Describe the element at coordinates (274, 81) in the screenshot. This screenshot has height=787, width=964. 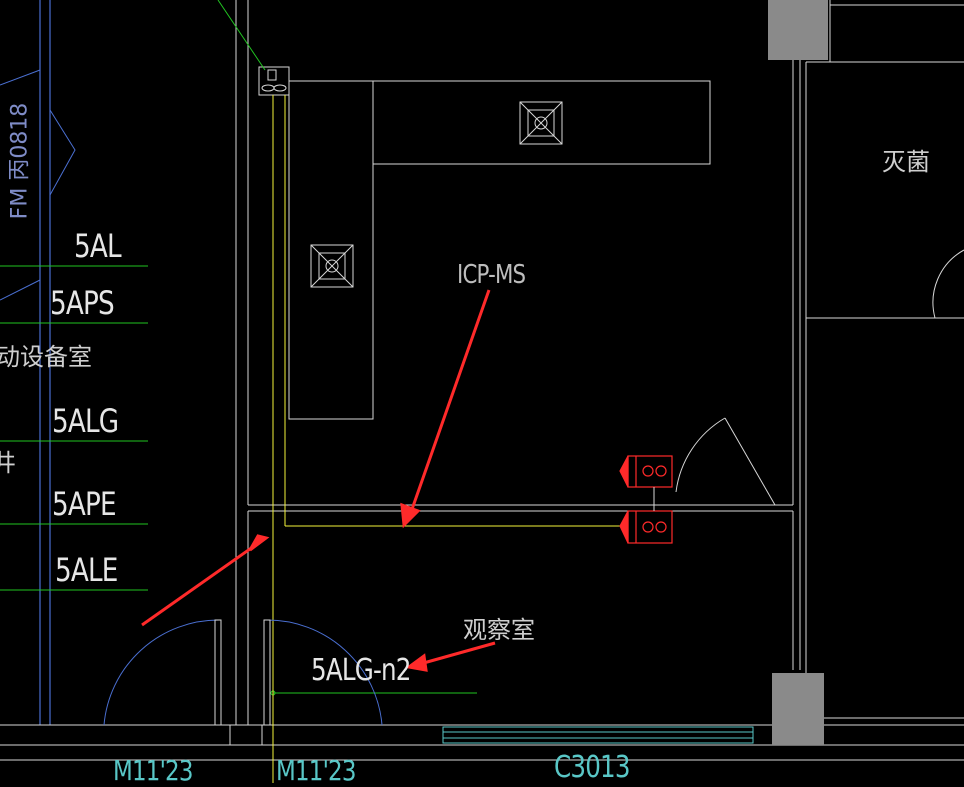
I see `fan-unit-icon` at that location.